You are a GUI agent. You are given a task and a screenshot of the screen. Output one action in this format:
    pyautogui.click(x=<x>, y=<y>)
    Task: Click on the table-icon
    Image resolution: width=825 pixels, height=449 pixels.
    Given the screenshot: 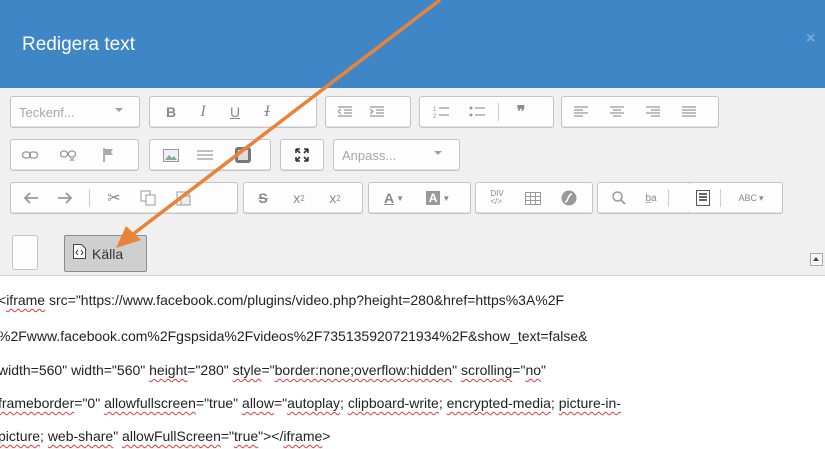 What is the action you would take?
    pyautogui.click(x=533, y=198)
    